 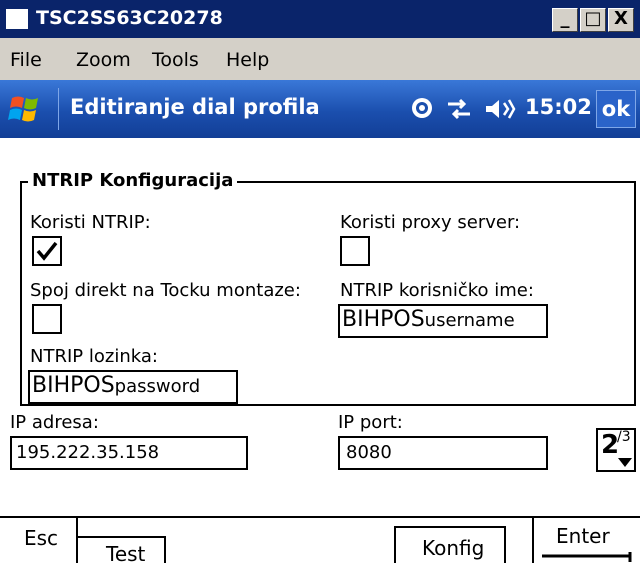 What do you see at coordinates (355, 251) in the screenshot?
I see `use-proxy-checkbox` at bounding box center [355, 251].